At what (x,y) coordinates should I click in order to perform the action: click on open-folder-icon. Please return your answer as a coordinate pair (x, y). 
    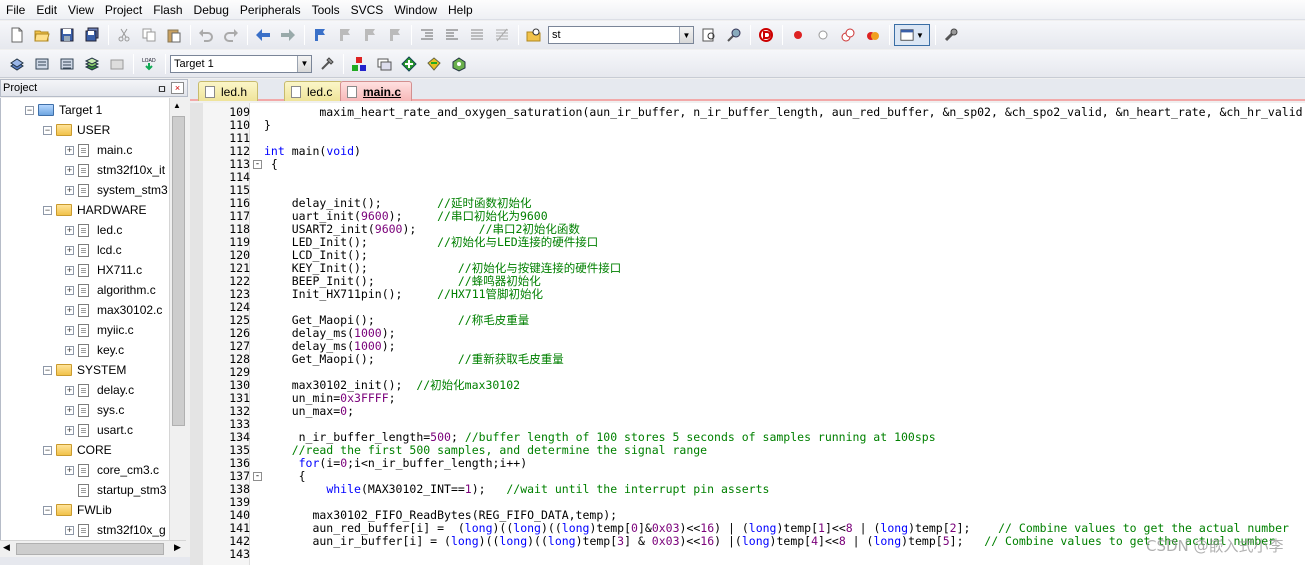
    Looking at the image, I should click on (42, 35).